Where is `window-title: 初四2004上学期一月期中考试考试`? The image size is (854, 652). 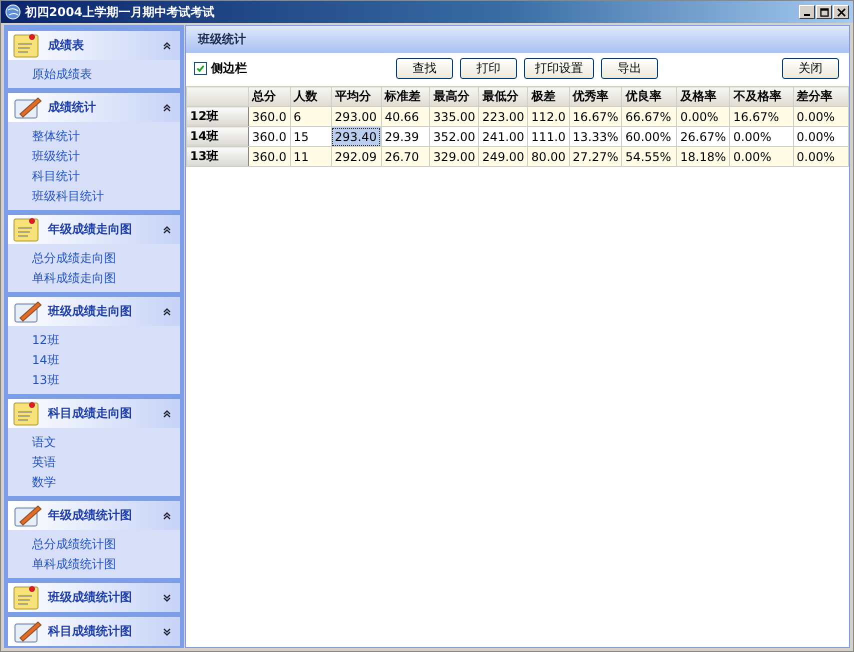
window-title: 初四2004上学期一月期中考试考试 is located at coordinates (120, 12).